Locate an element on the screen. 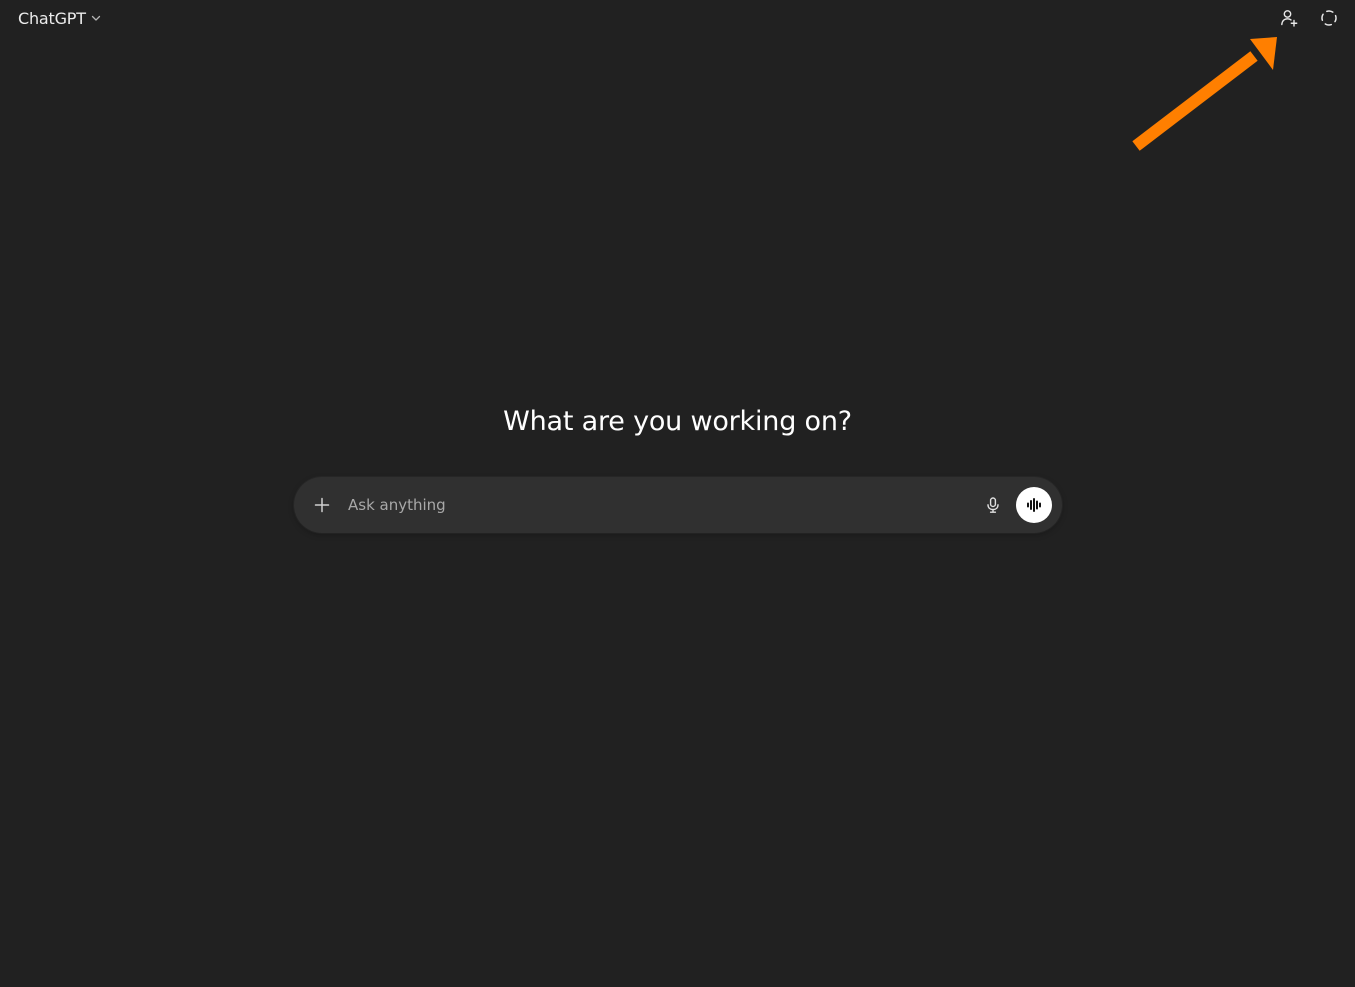 The height and width of the screenshot is (987, 1355). person-plus-icon is located at coordinates (1289, 18).